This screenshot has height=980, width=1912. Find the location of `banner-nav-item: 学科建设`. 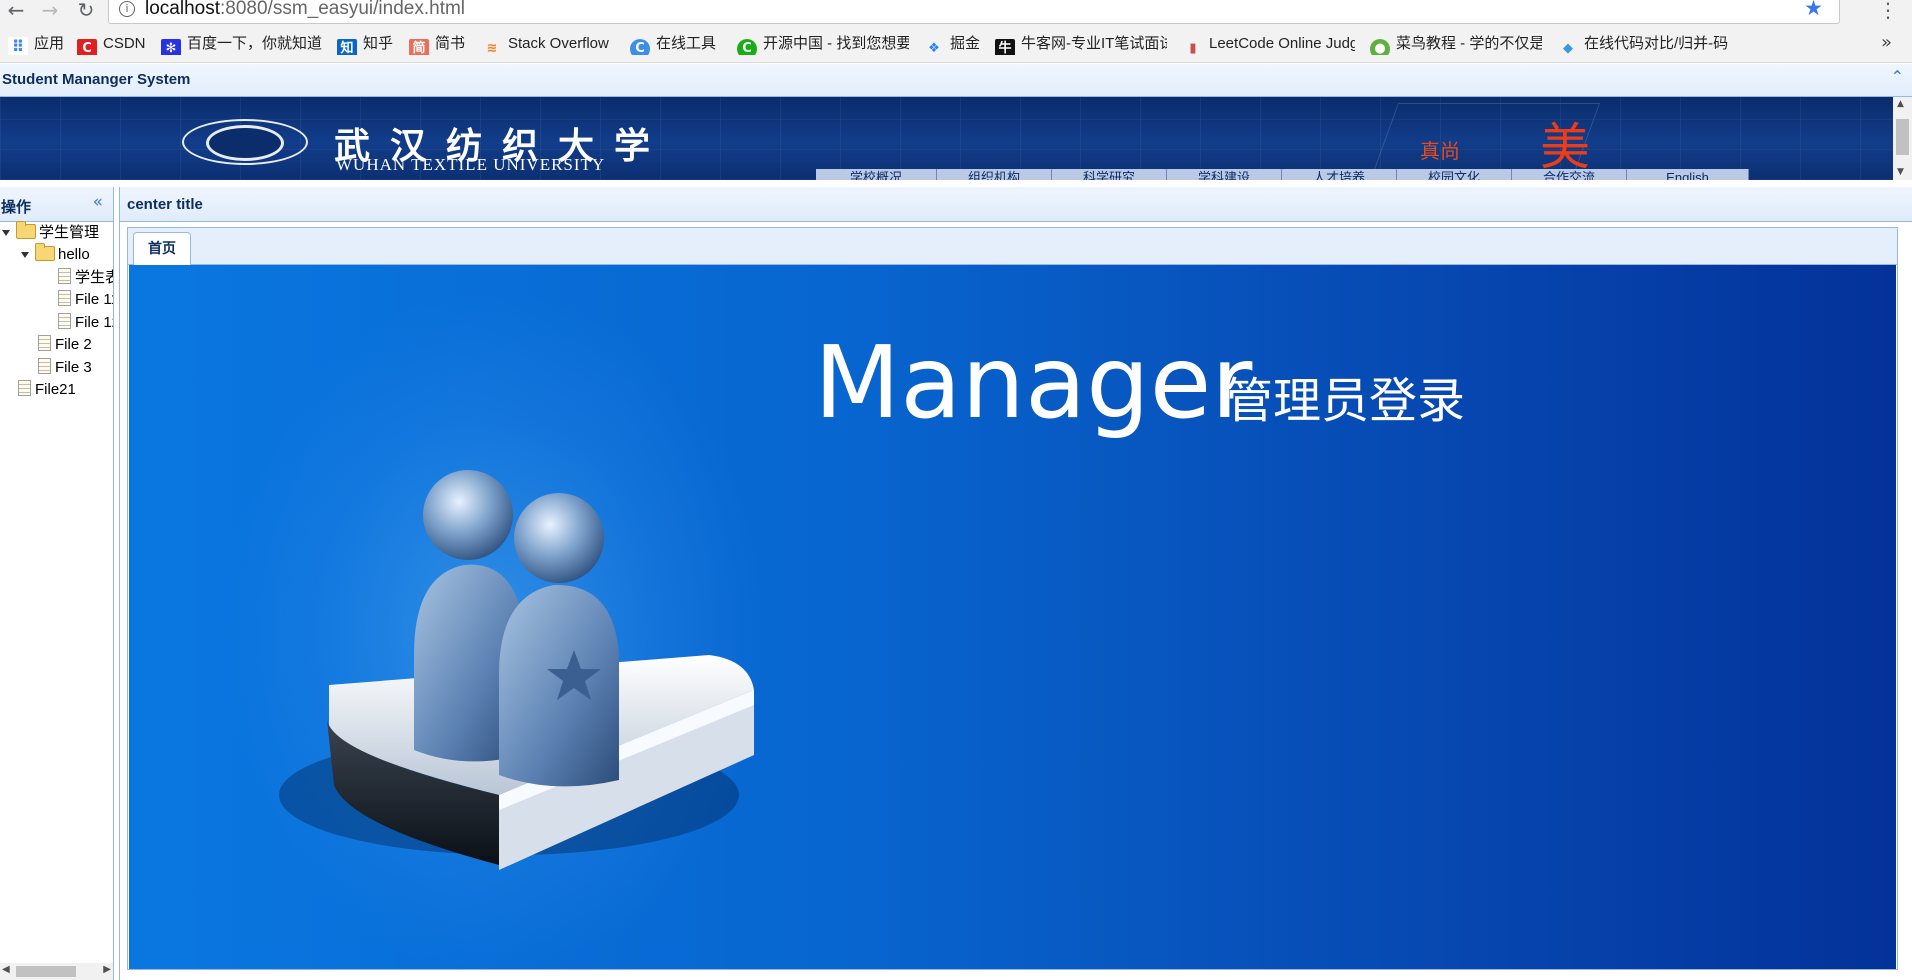

banner-nav-item: 学科建设 is located at coordinates (1224, 174).